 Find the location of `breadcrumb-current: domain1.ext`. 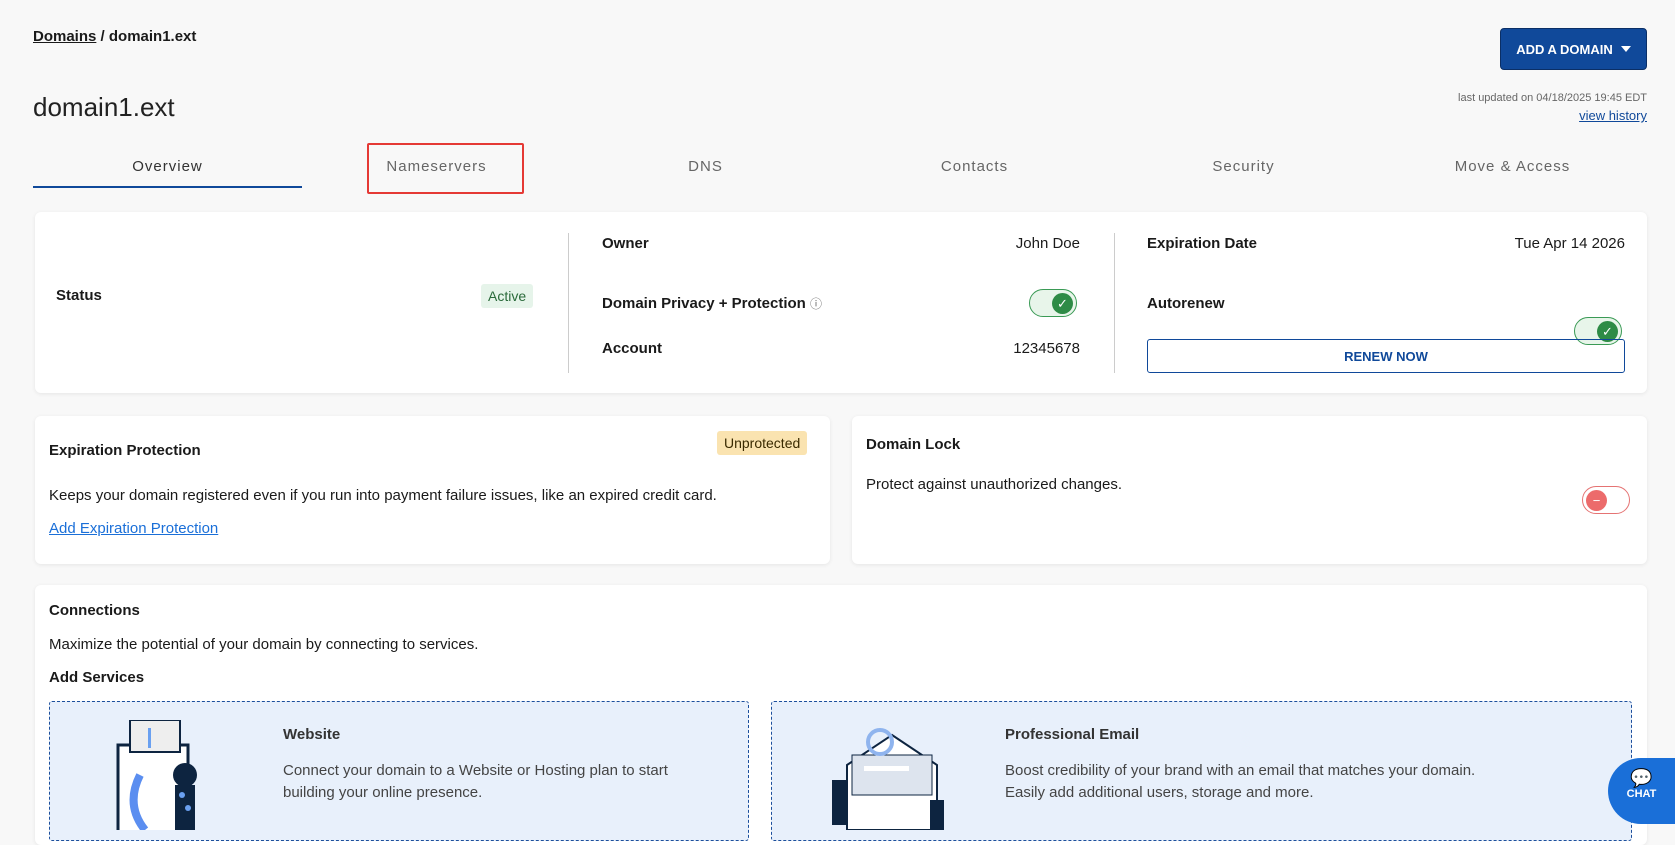

breadcrumb-current: domain1.ext is located at coordinates (152, 36).